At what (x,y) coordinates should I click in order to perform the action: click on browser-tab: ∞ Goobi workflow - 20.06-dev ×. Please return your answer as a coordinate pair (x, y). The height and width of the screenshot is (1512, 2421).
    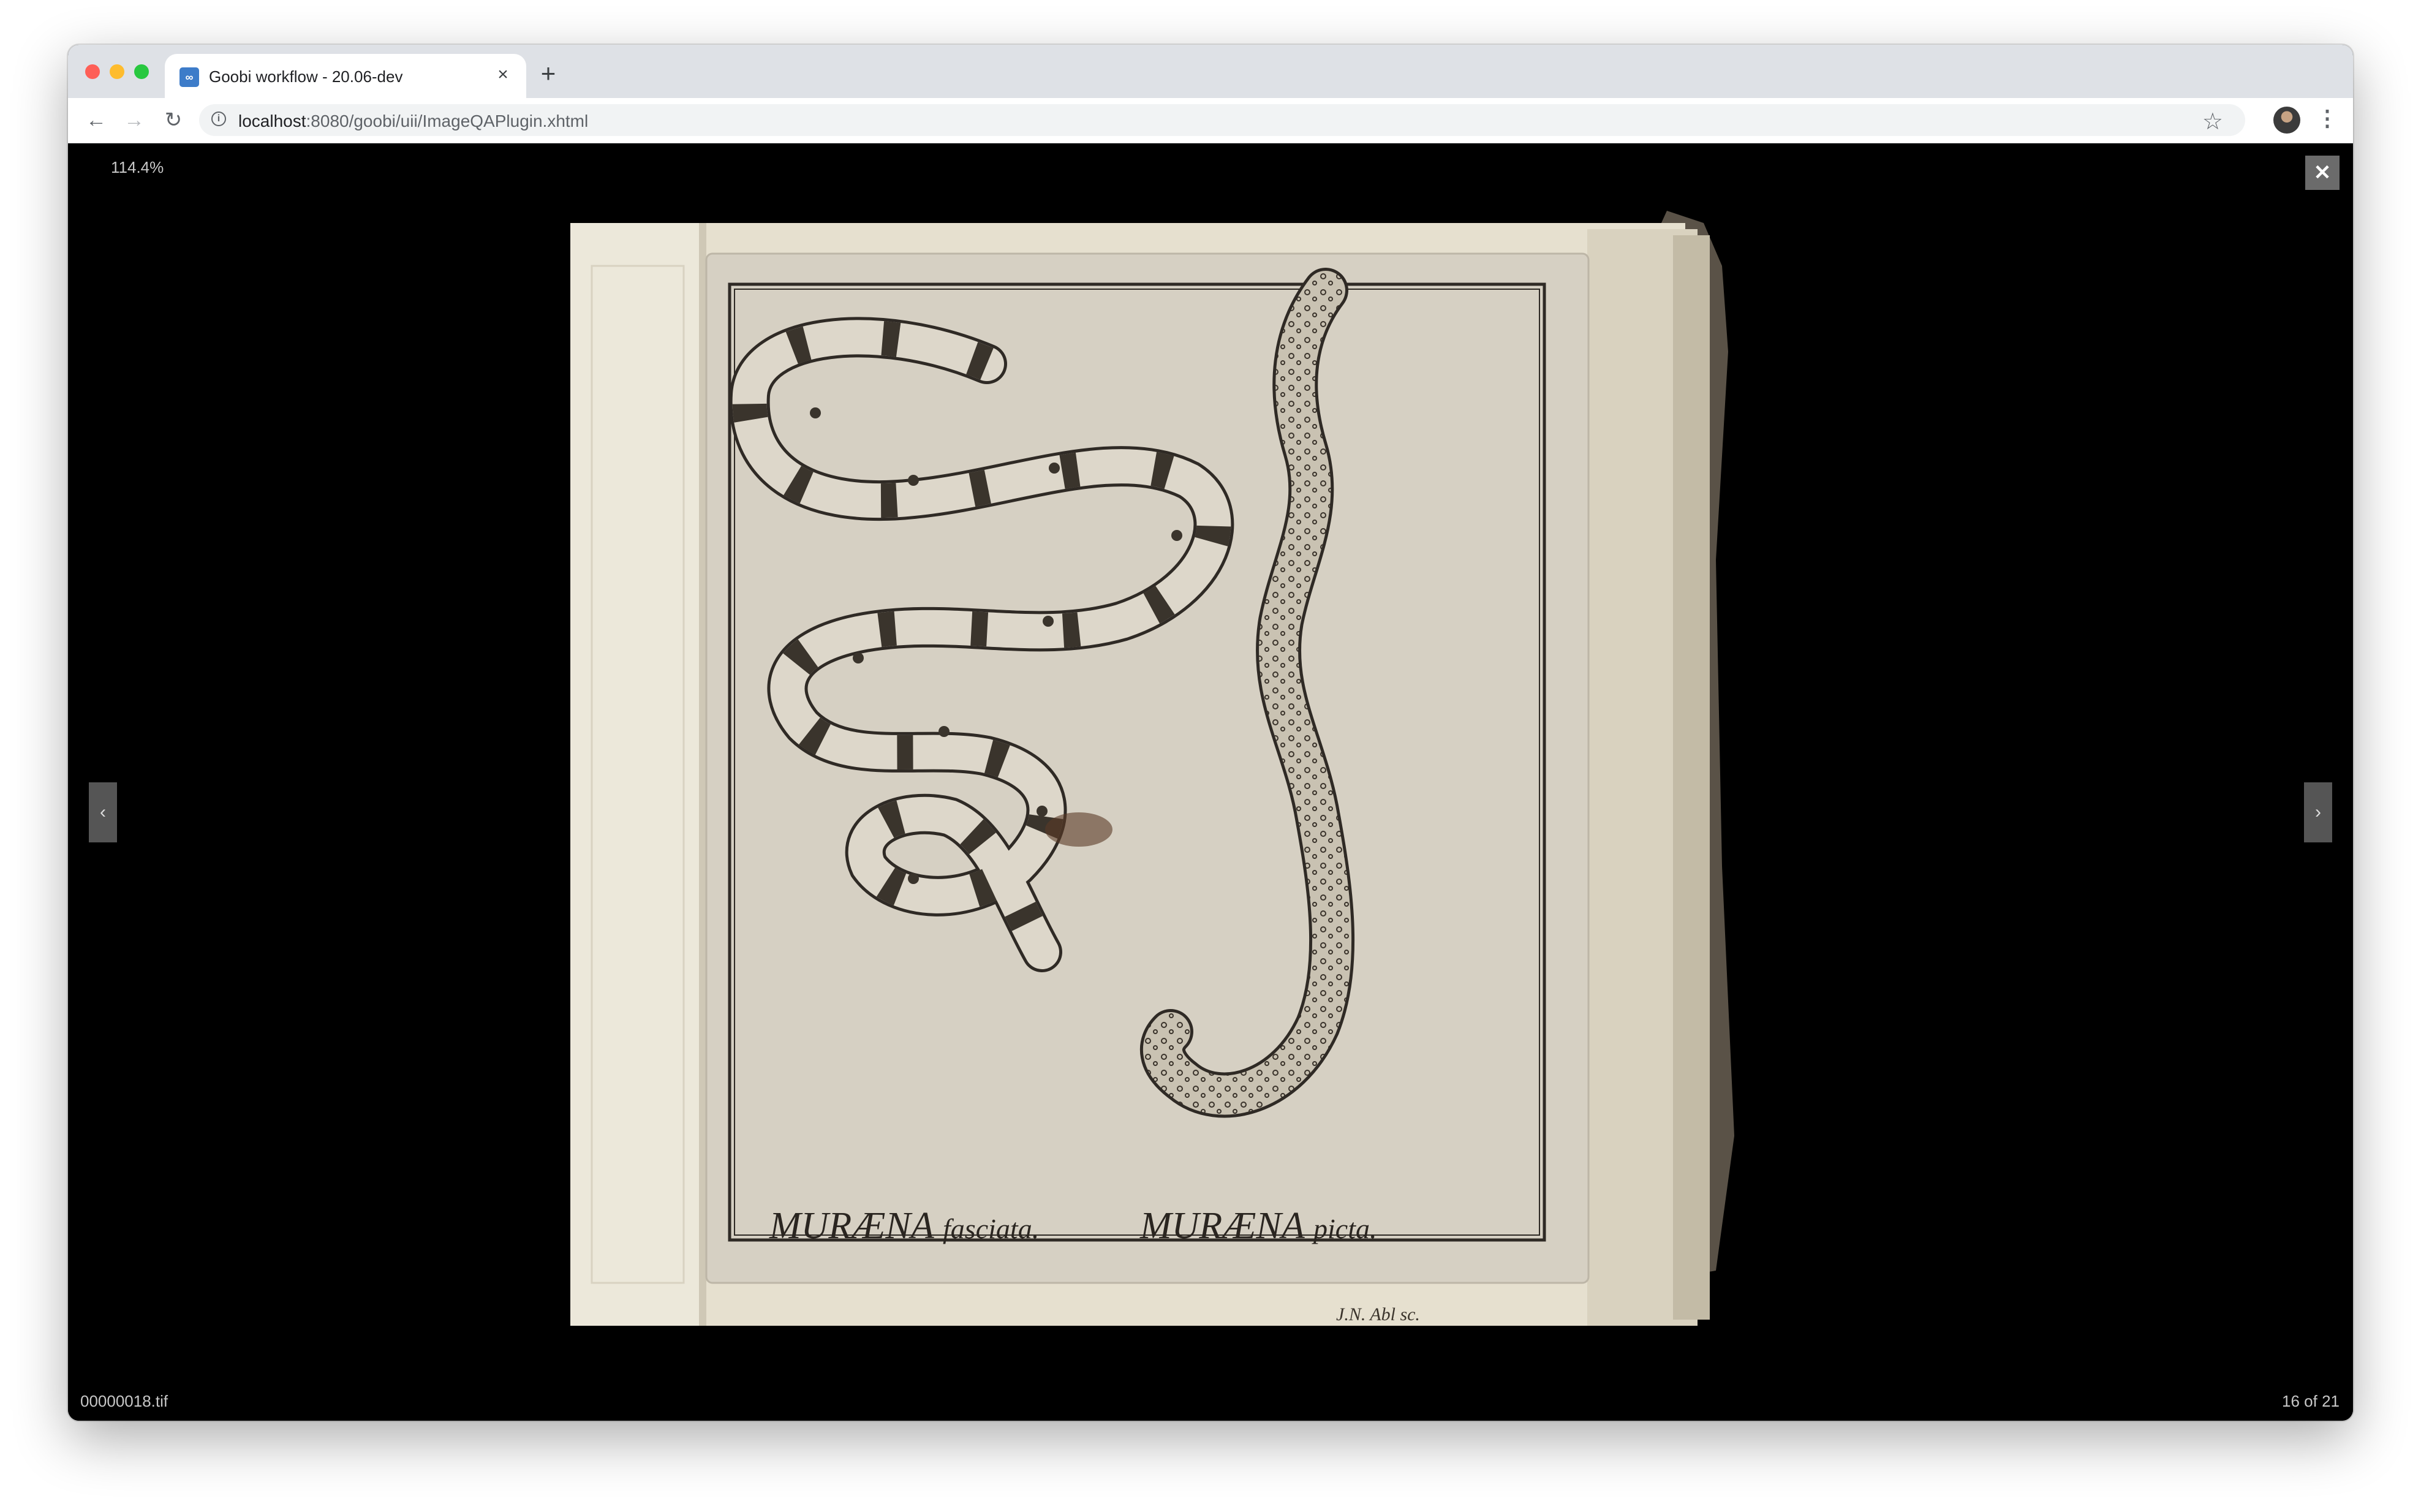
    Looking at the image, I should click on (345, 76).